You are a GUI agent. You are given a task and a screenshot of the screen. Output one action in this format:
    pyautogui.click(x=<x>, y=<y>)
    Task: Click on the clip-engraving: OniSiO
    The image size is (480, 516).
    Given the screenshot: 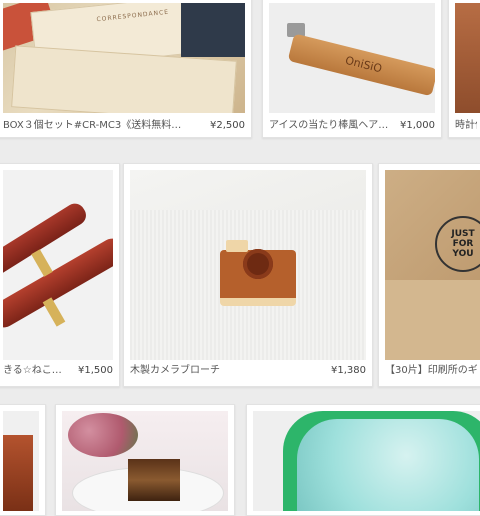 What is the action you would take?
    pyautogui.click(x=363, y=64)
    